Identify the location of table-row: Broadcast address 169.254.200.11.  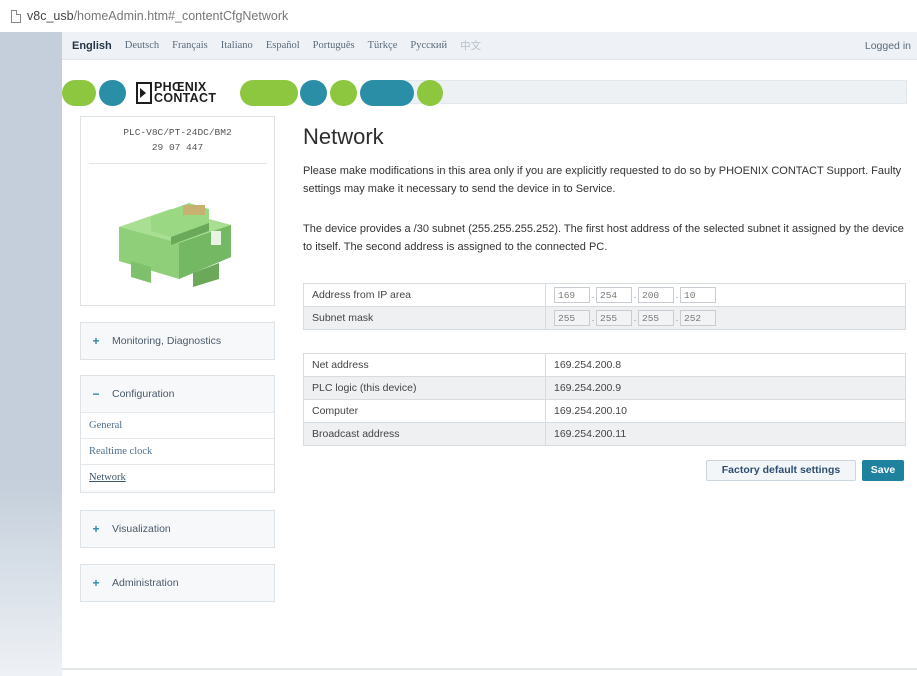
(604, 434).